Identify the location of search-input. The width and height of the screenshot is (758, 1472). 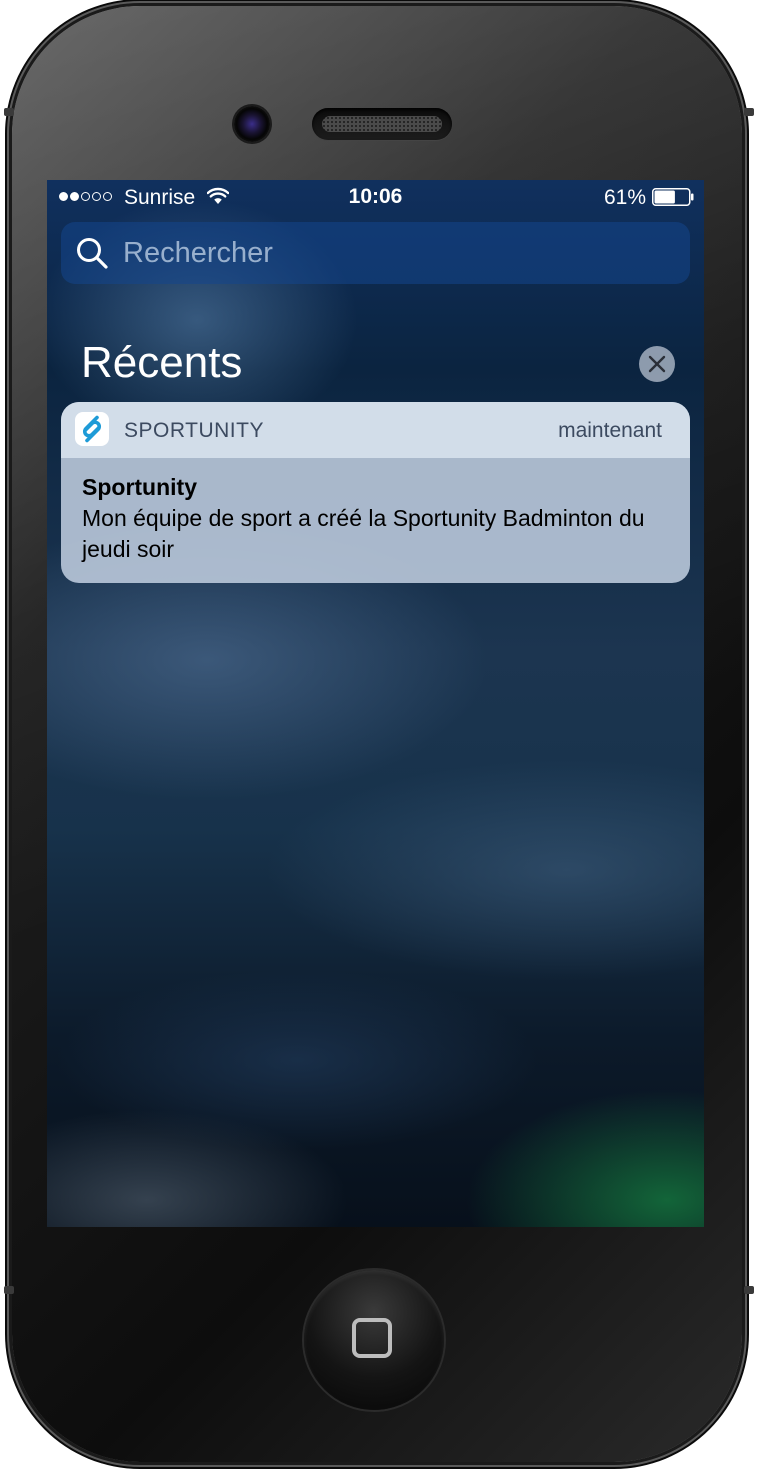
(393, 253).